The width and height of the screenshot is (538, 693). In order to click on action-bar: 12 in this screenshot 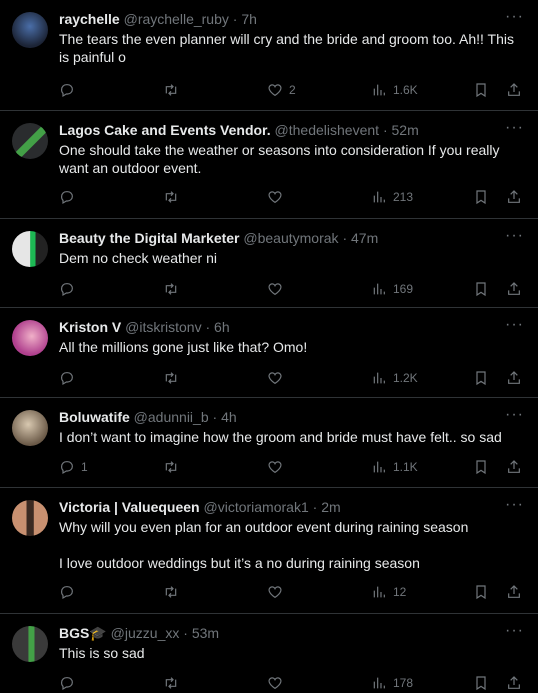, I will do `click(291, 592)`.